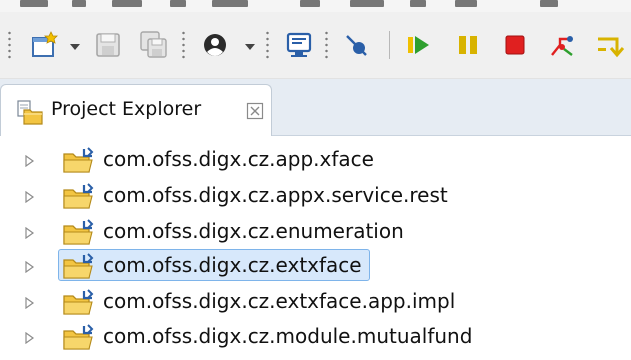  I want to click on new-wizard-icon, so click(45, 44).